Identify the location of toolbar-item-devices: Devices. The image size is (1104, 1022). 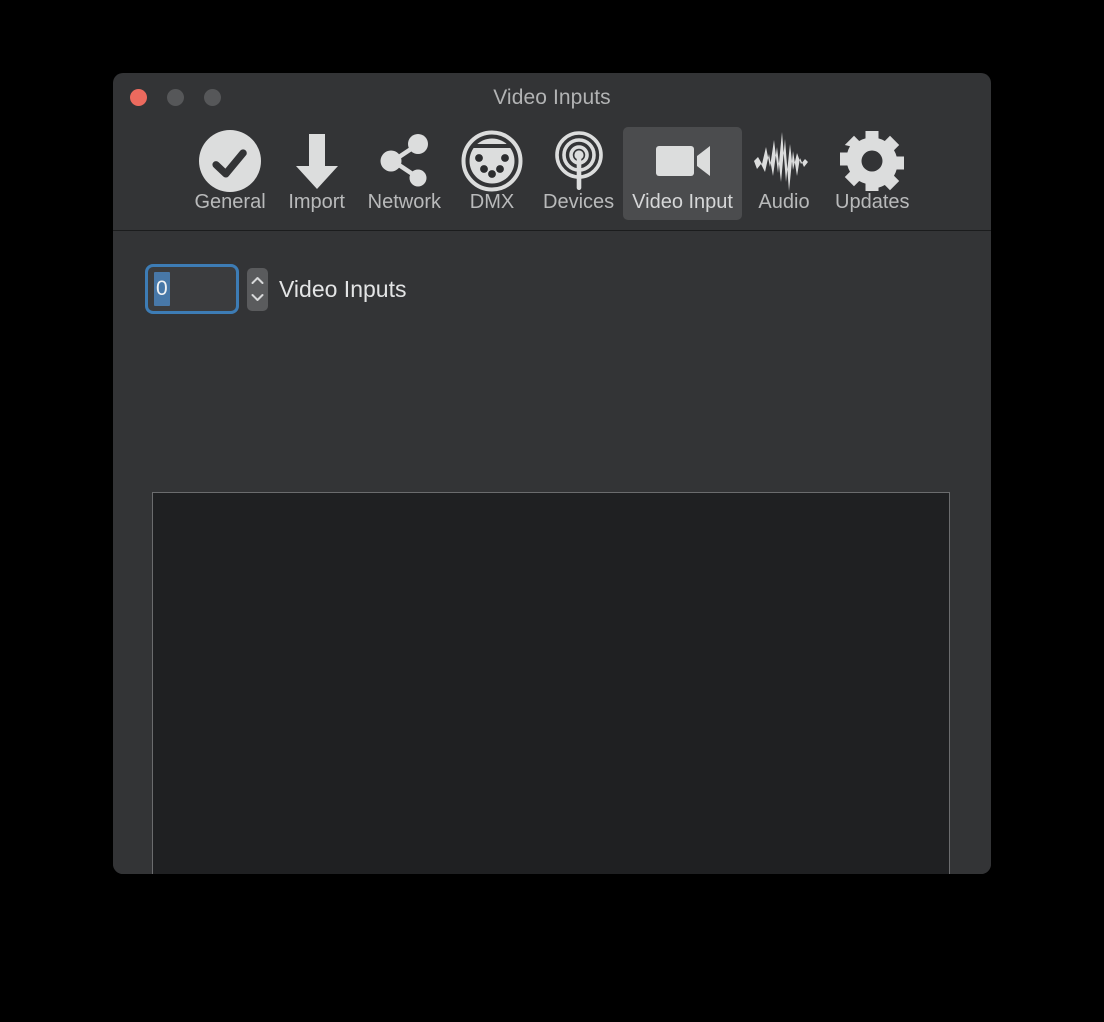
(578, 173).